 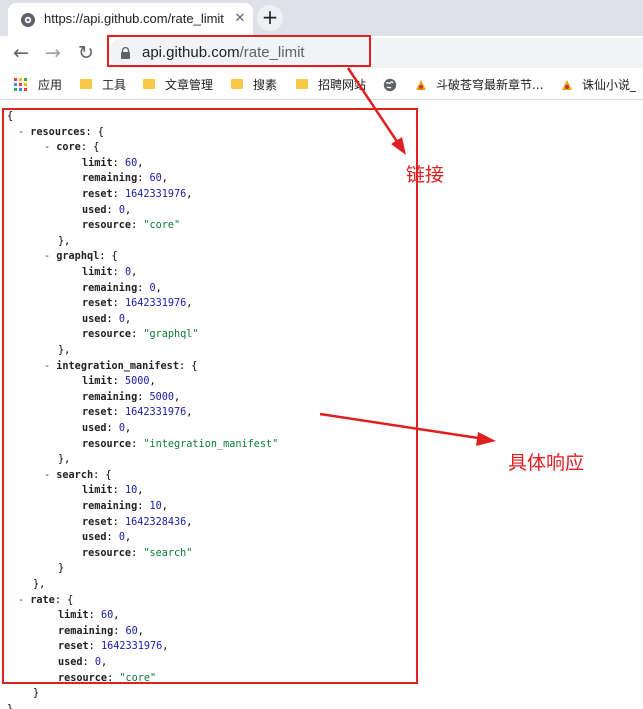 What do you see at coordinates (376, 111) in the screenshot?
I see `link-arrow` at bounding box center [376, 111].